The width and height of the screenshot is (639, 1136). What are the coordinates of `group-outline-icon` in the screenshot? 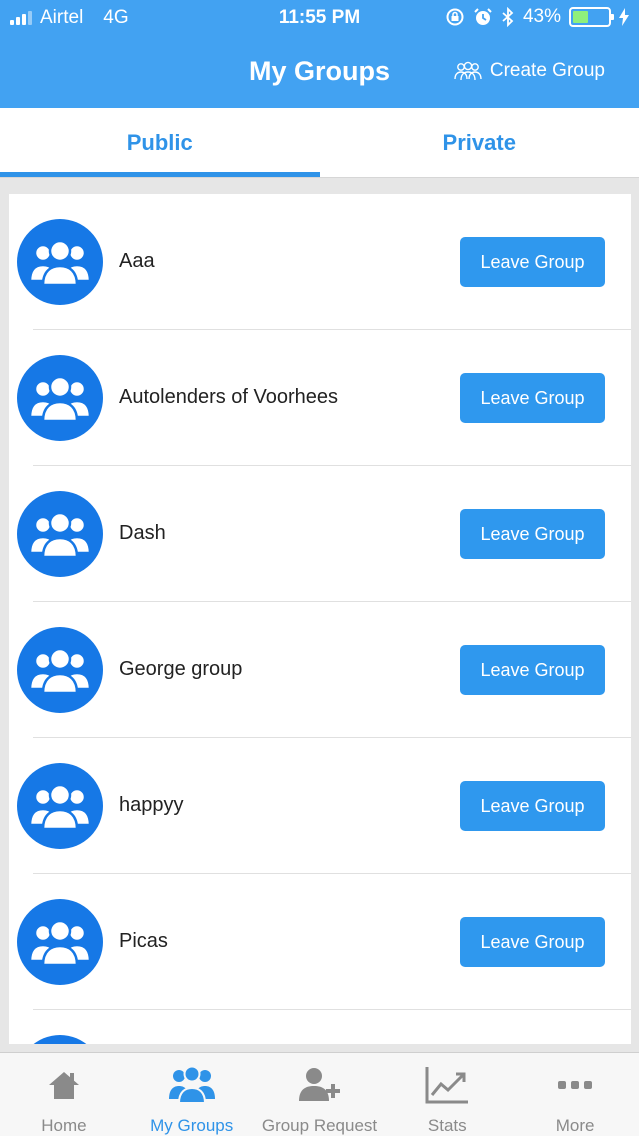 It's located at (468, 71).